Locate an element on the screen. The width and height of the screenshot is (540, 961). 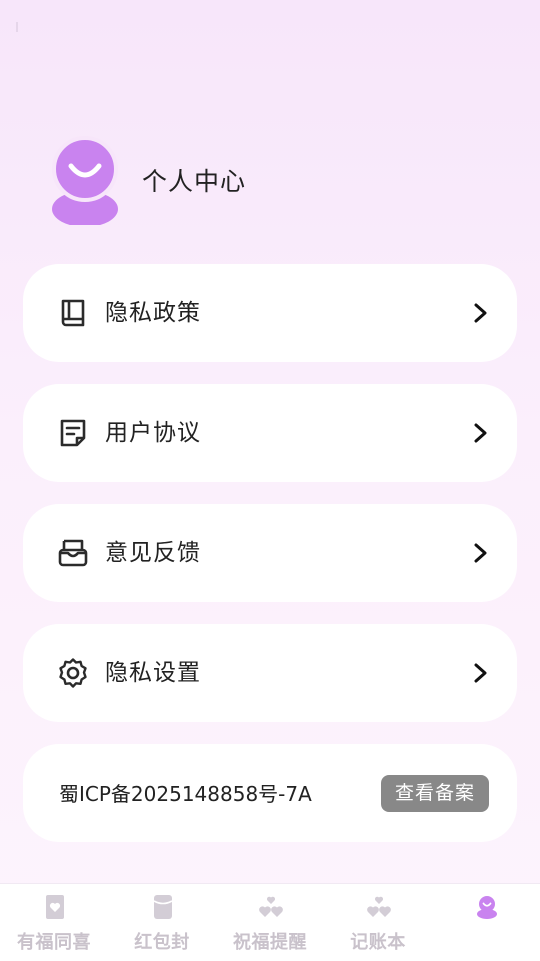
menu-item-label: 意见反馈 is located at coordinates (153, 553).